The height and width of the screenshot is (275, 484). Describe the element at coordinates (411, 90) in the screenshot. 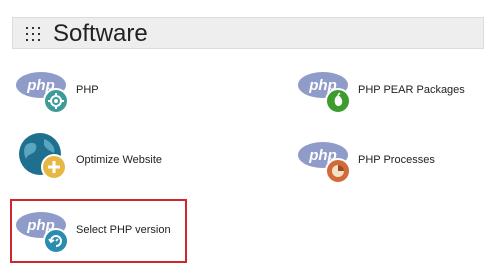

I see `php-pear-packages-label: PHP PEAR Packages` at that location.